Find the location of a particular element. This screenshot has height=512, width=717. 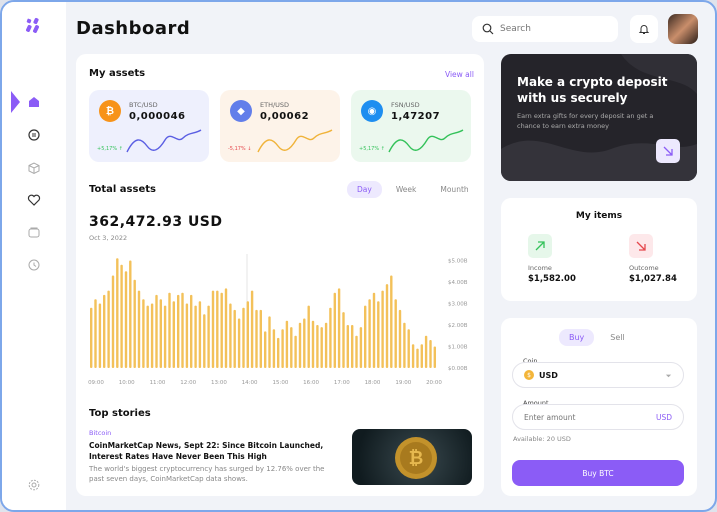

tab-buy: Buy is located at coordinates (577, 337).